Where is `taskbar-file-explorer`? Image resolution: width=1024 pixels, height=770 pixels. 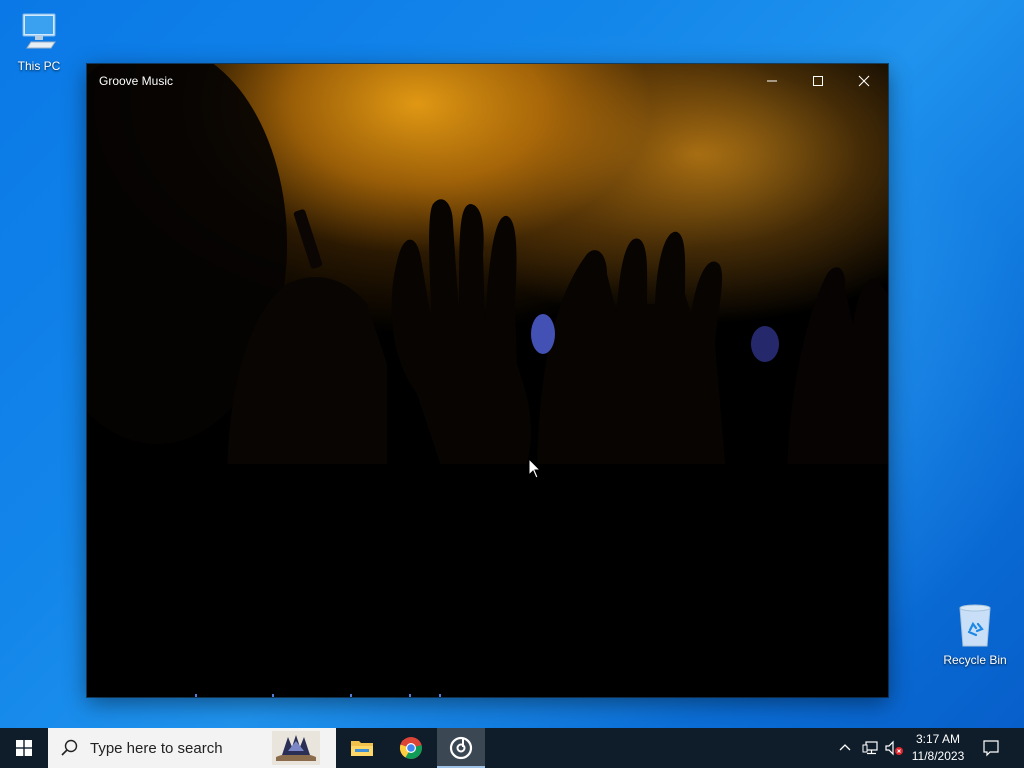 taskbar-file-explorer is located at coordinates (362, 748).